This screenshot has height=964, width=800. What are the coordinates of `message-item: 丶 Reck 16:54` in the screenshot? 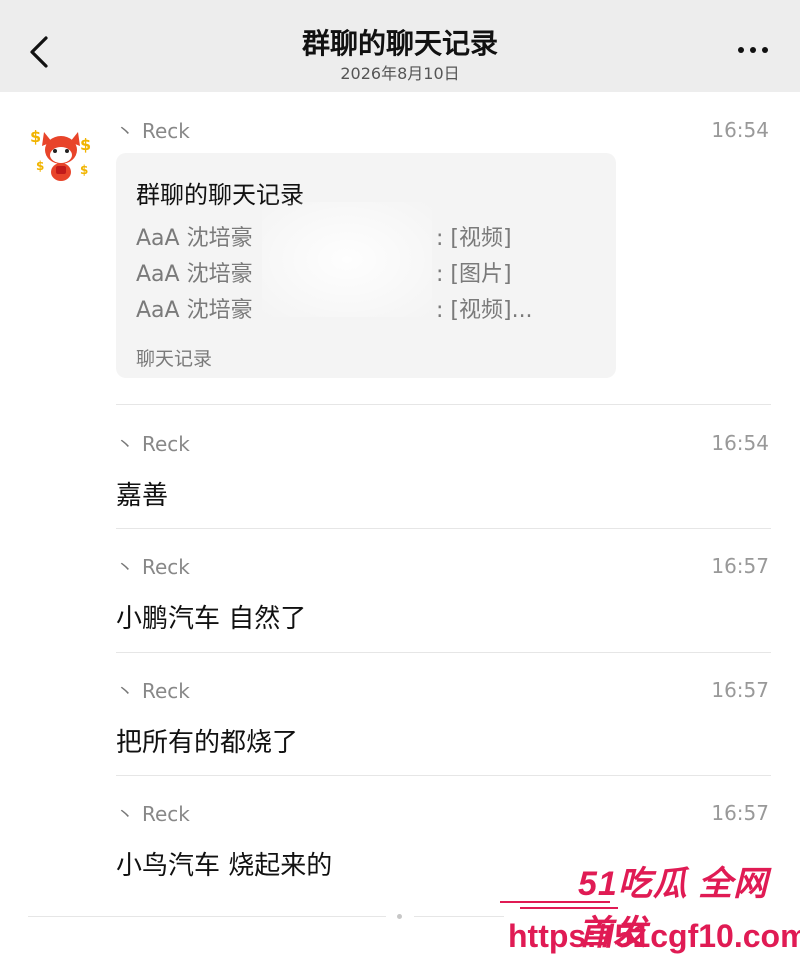 It's located at (443, 131).